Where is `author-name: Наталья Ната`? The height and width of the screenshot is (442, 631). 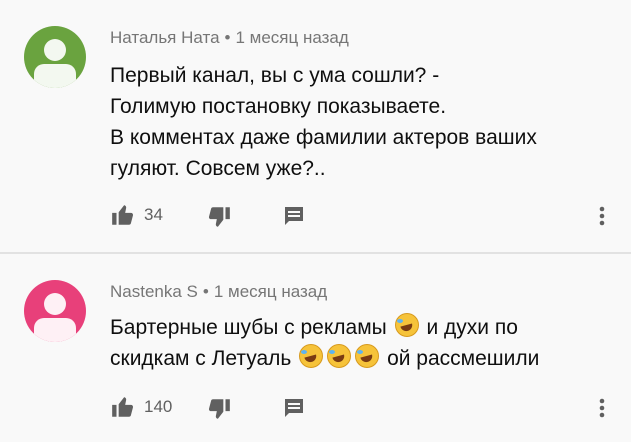
author-name: Наталья Ната is located at coordinates (165, 37).